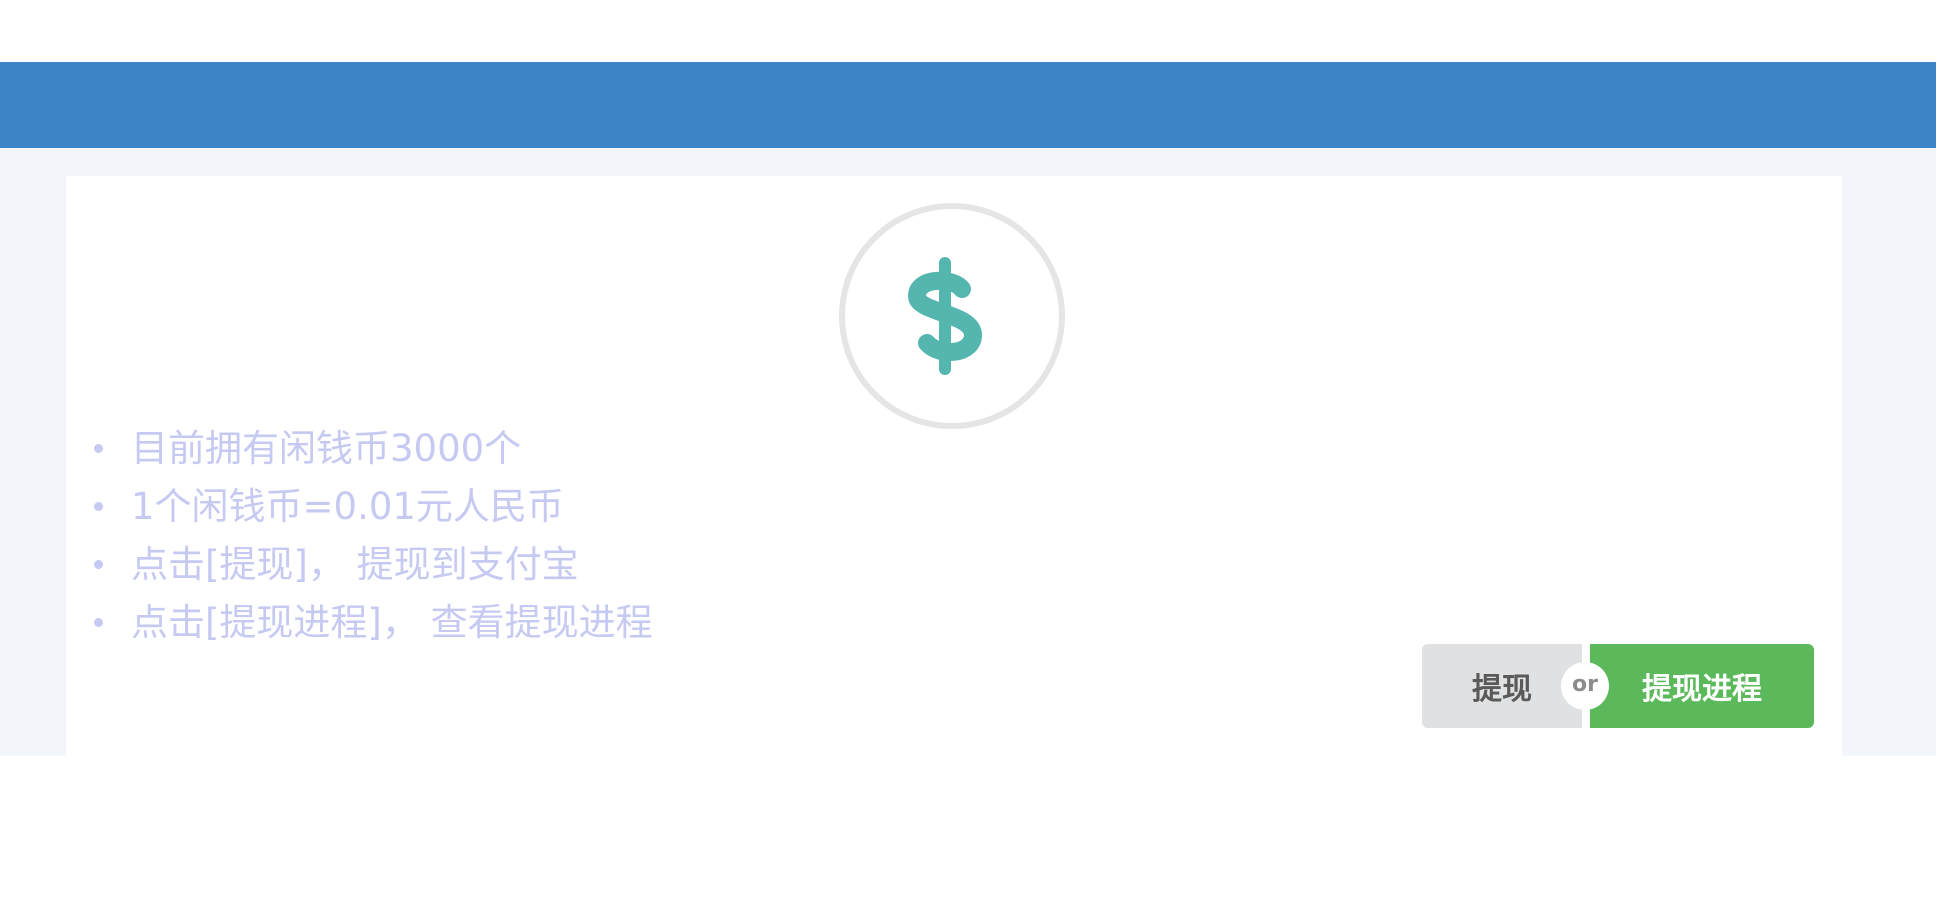  What do you see at coordinates (945, 316) in the screenshot?
I see `dollar-icon` at bounding box center [945, 316].